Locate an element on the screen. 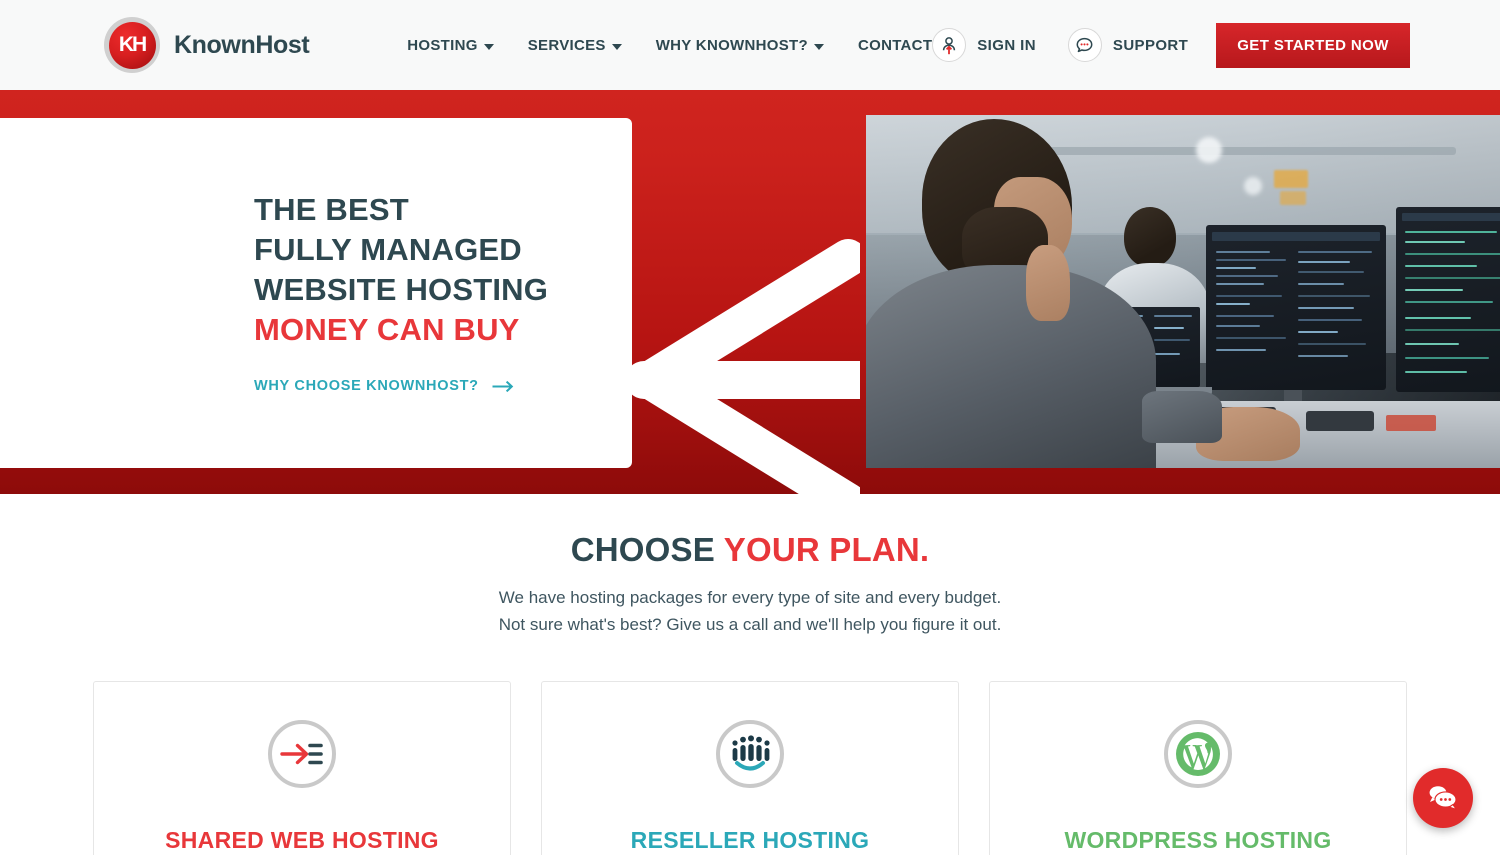 This screenshot has height=855, width=1500. nav-label: SERVICES is located at coordinates (566, 45).